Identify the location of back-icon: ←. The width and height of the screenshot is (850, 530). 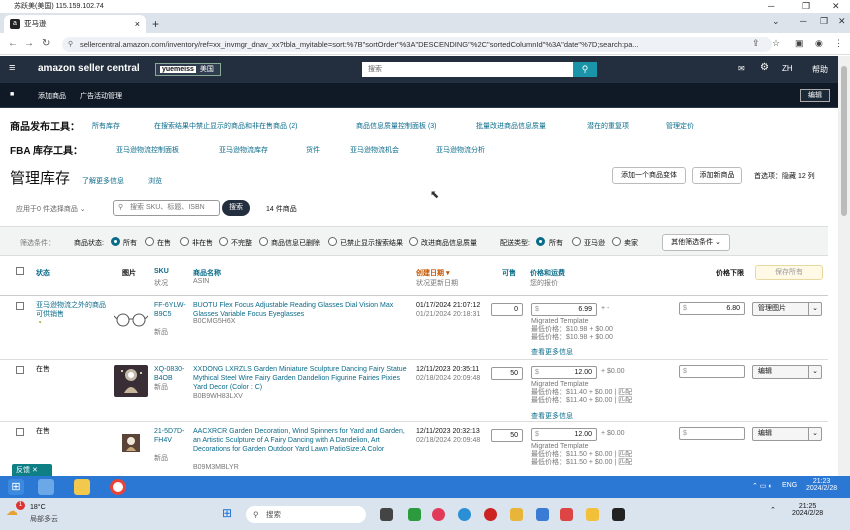
(13, 43).